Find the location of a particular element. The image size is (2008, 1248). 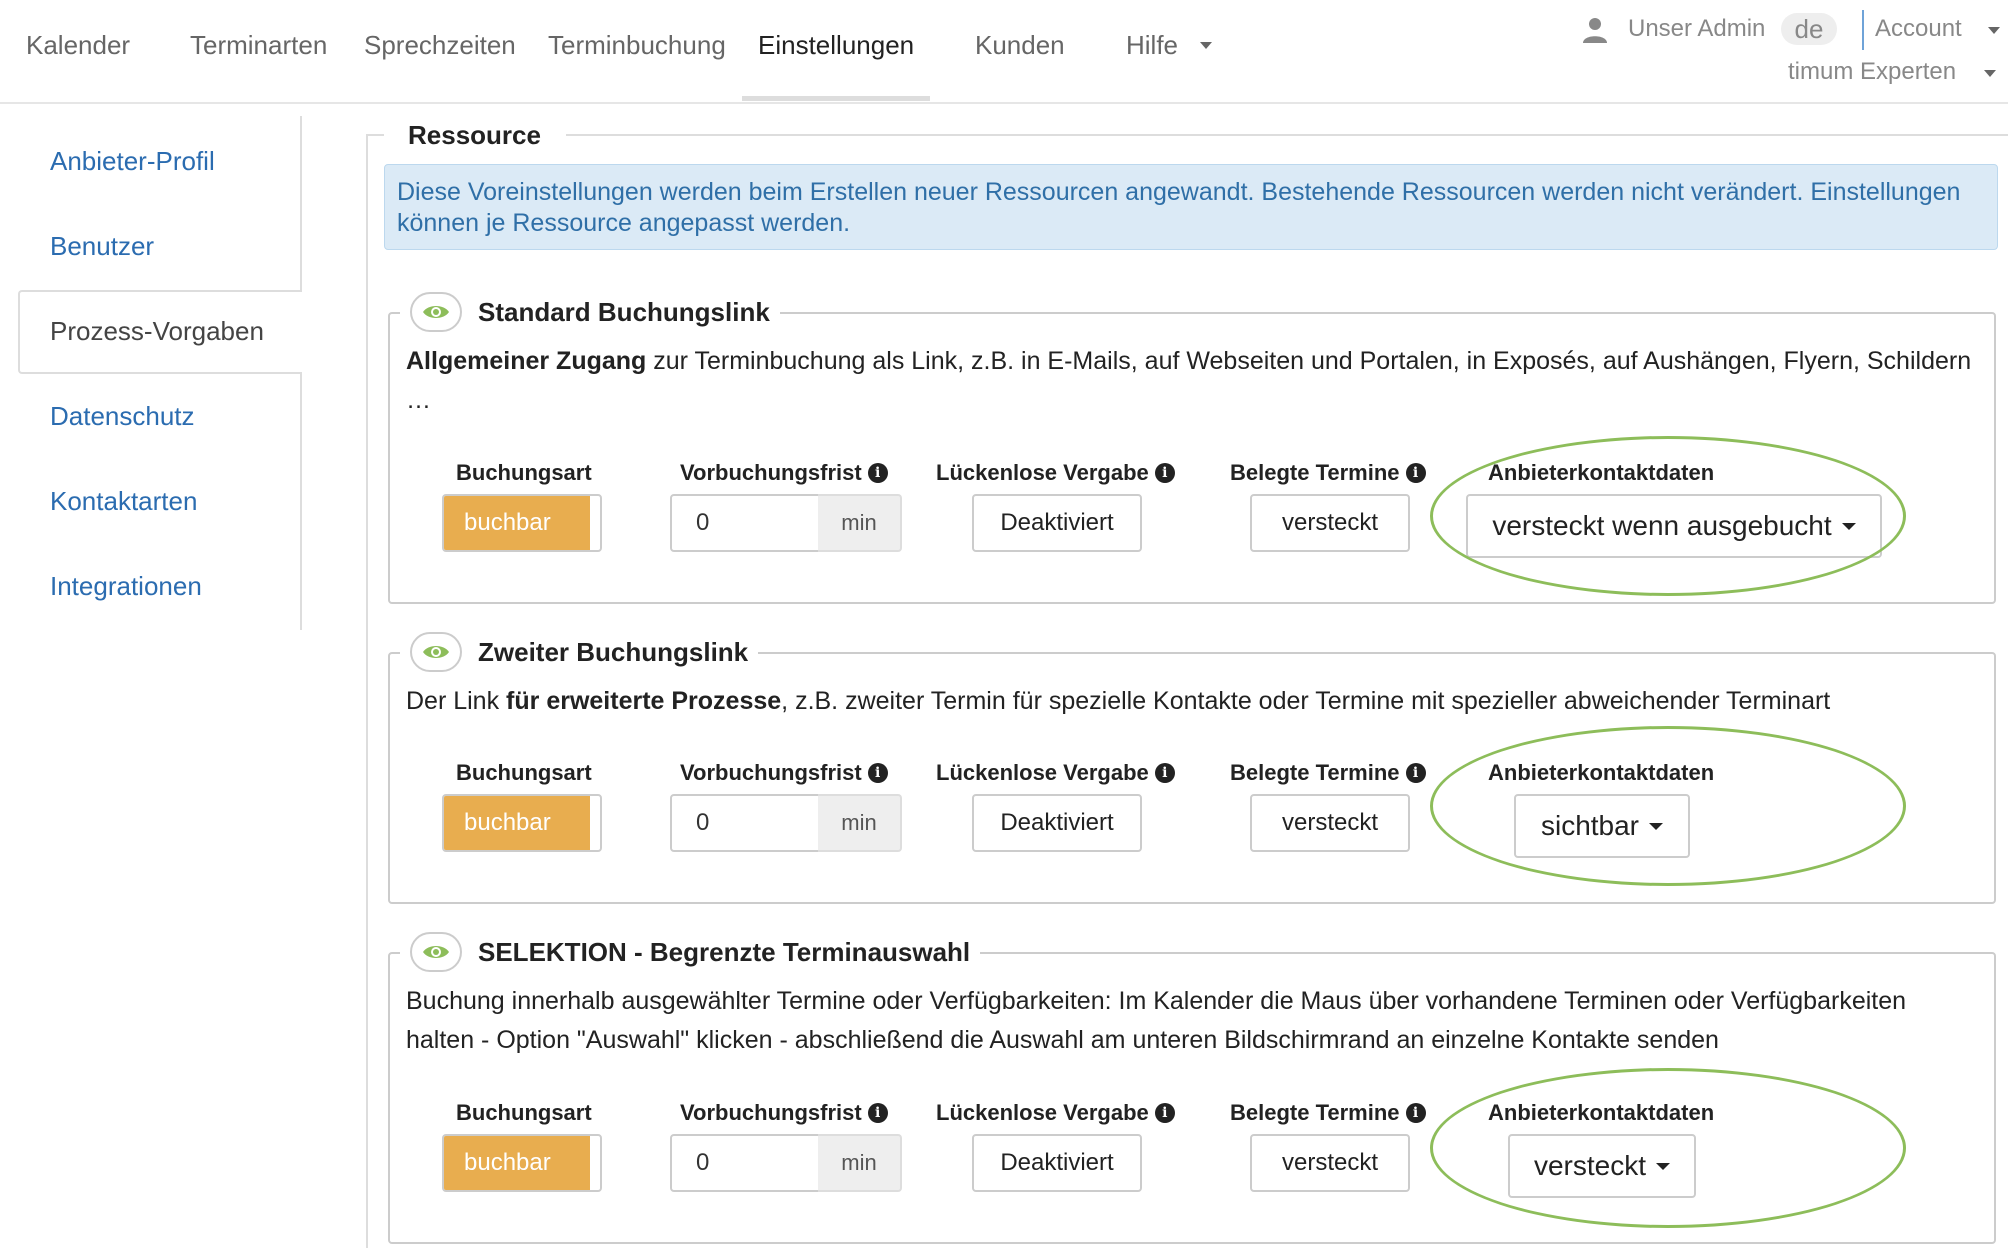

sidebar-item-integrationen: Integrationen is located at coordinates (126, 586).